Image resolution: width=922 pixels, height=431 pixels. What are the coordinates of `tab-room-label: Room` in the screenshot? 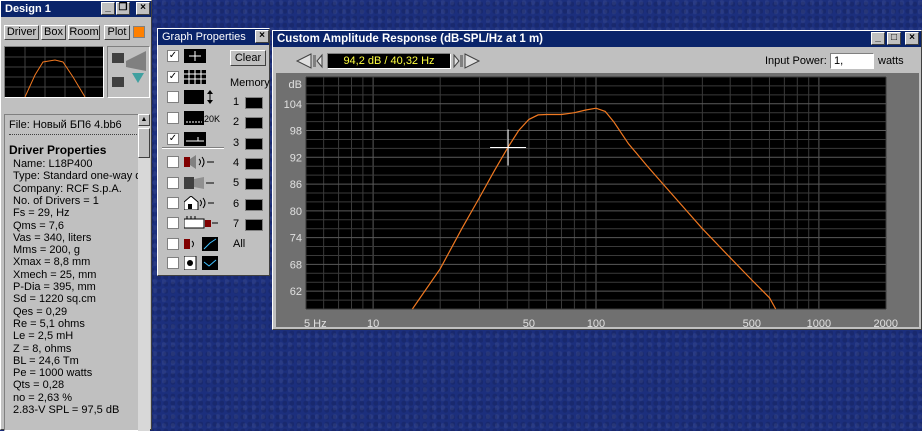 It's located at (84, 32).